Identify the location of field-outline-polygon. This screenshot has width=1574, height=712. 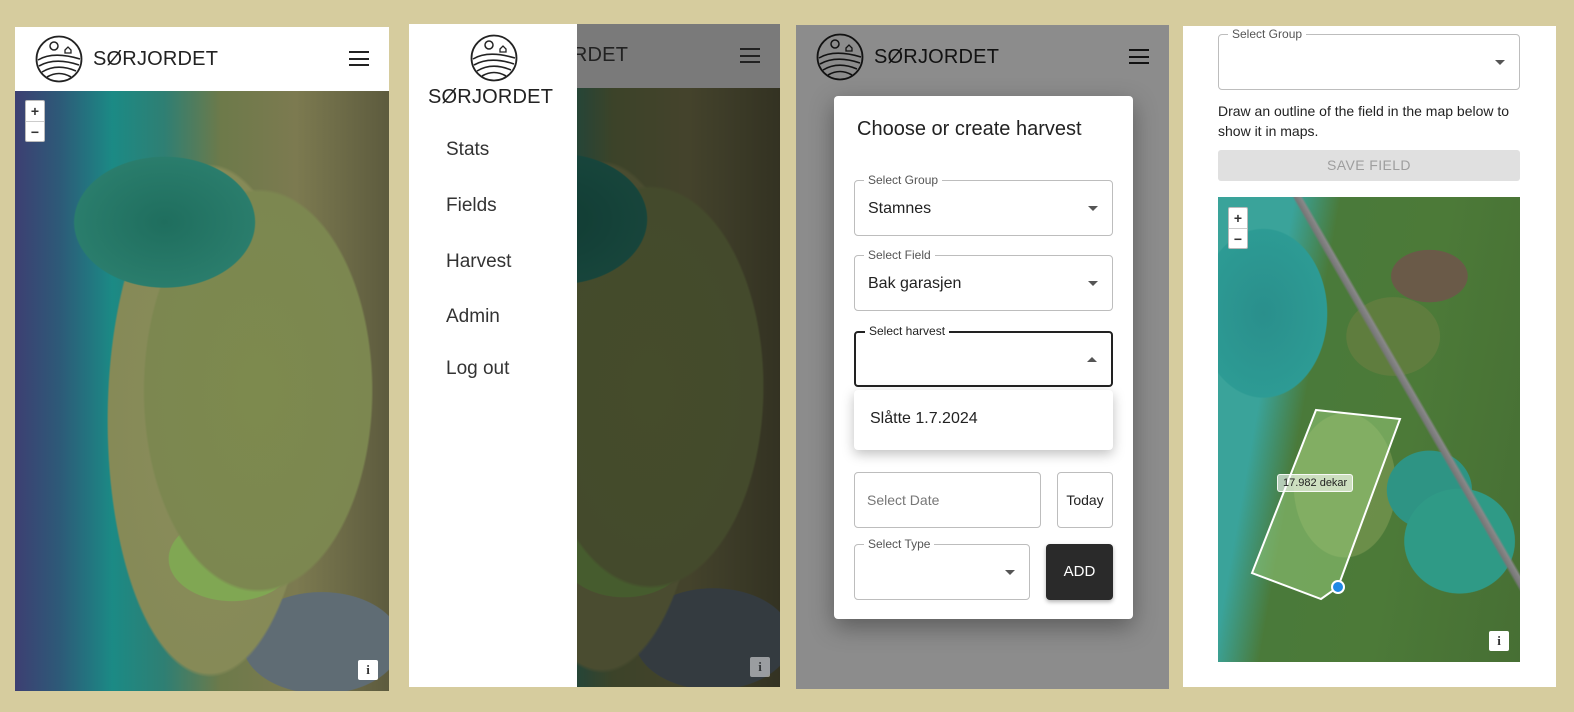
(1369, 429).